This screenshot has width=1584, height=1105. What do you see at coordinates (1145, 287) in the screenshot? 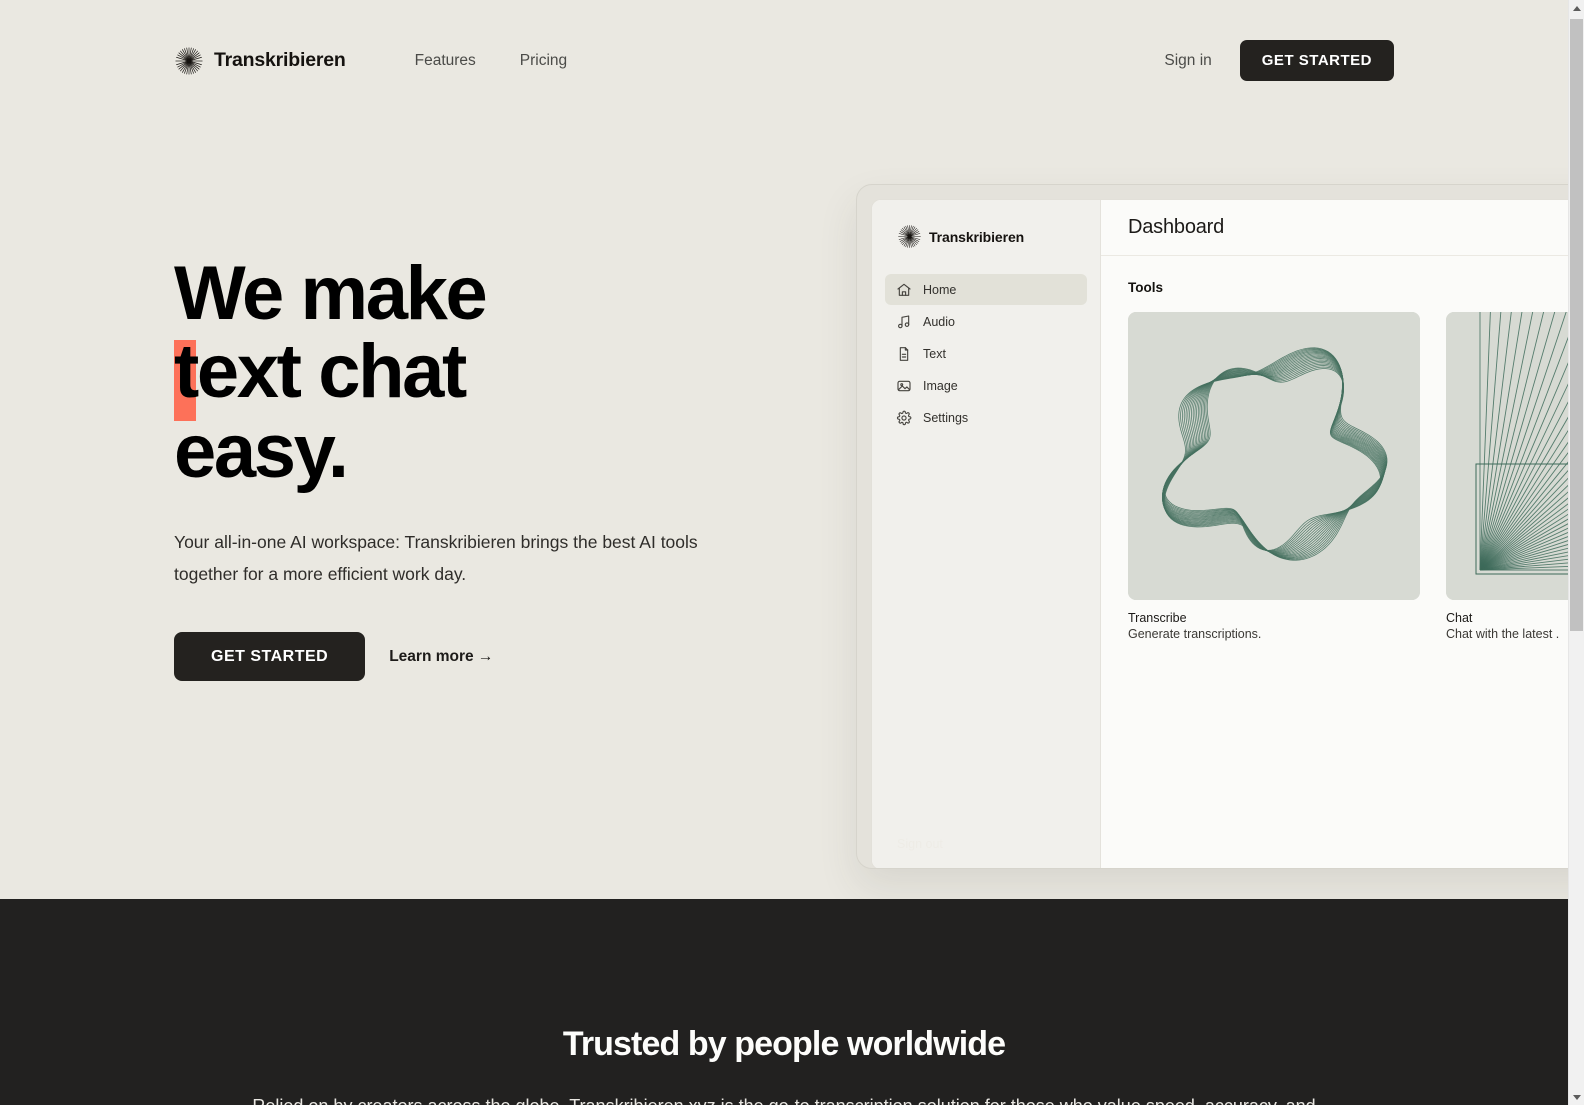
I see `tools-section-title: Tools` at bounding box center [1145, 287].